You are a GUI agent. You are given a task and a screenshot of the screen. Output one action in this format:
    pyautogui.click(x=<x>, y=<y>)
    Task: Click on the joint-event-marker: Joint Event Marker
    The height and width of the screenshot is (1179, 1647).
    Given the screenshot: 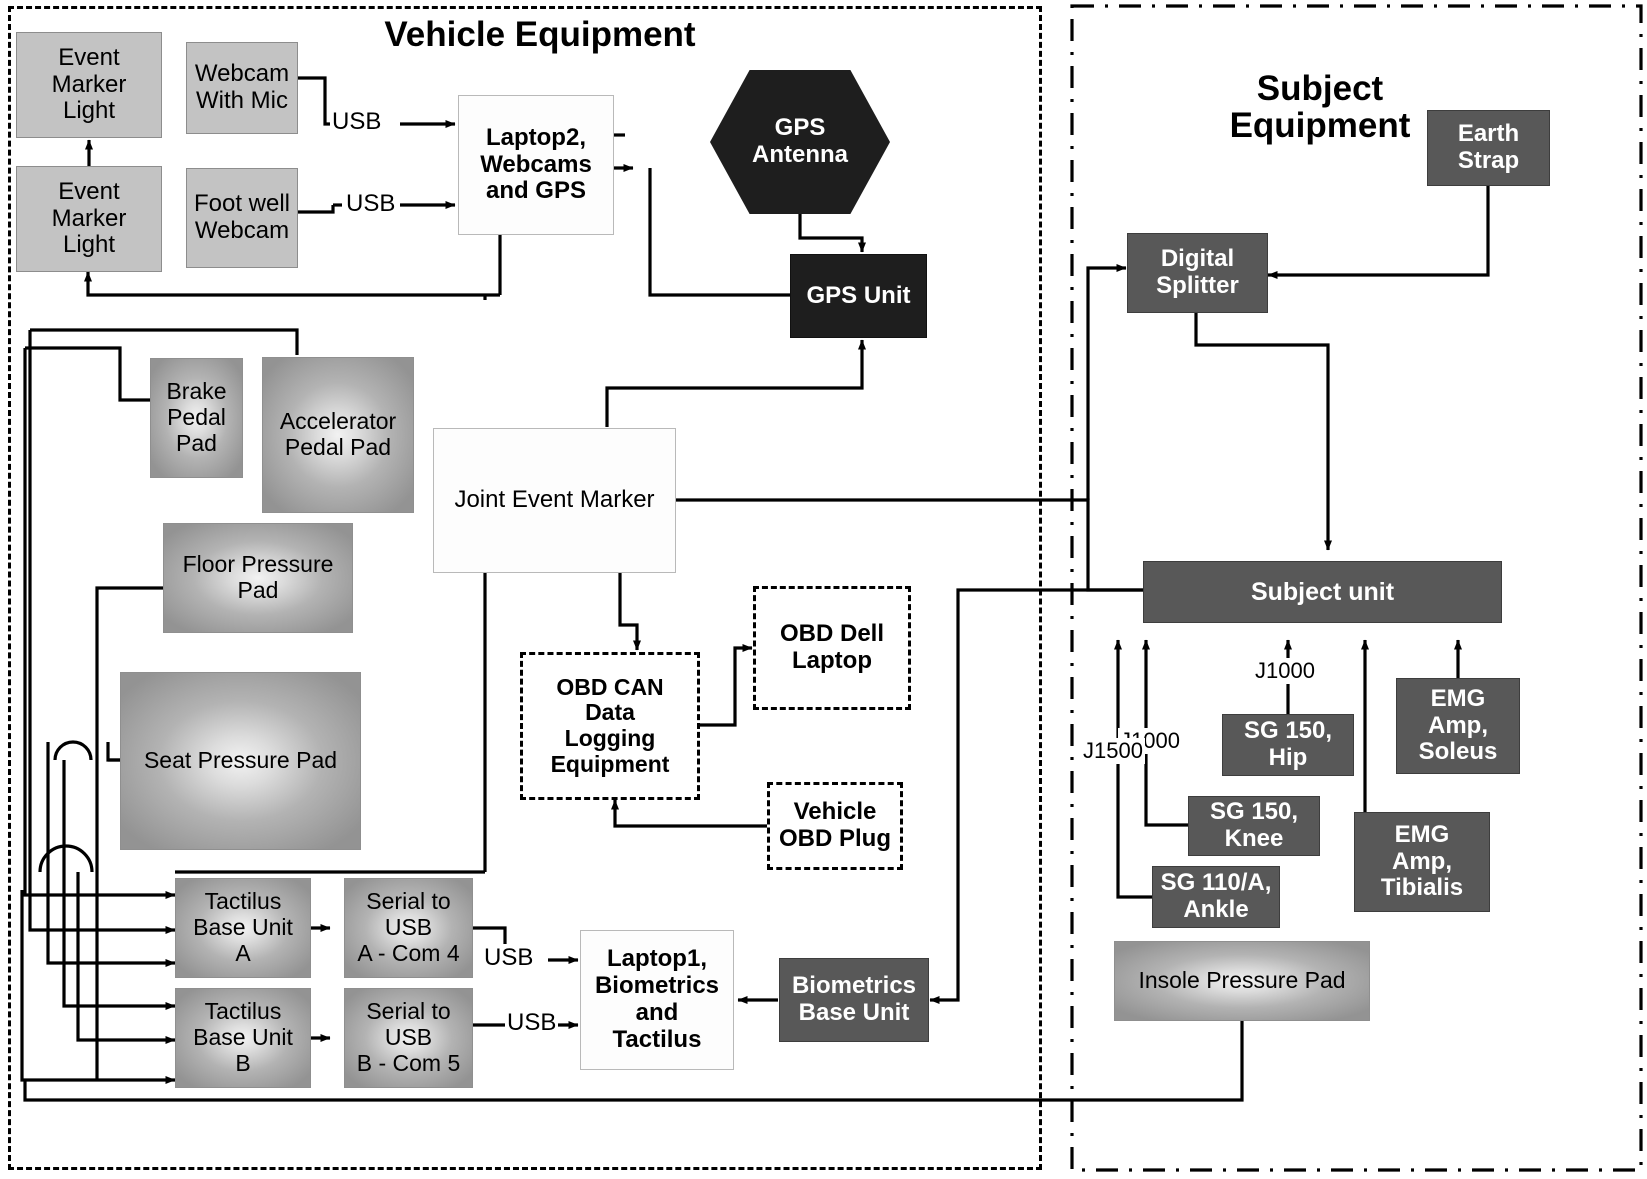 What is the action you would take?
    pyautogui.click(x=554, y=500)
    